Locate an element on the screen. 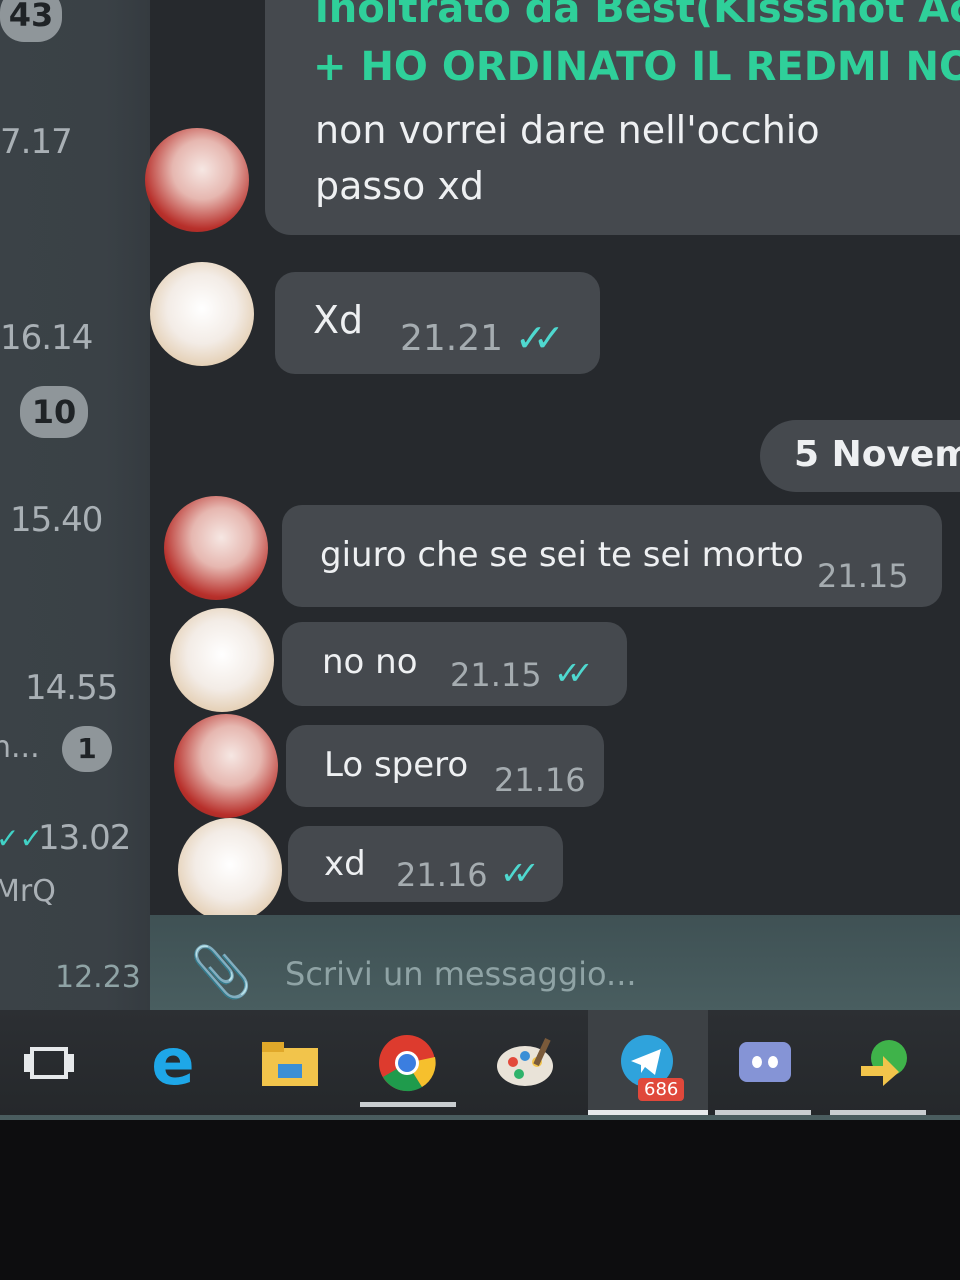 The image size is (960, 1280). message-text: passo xd is located at coordinates (399, 186).